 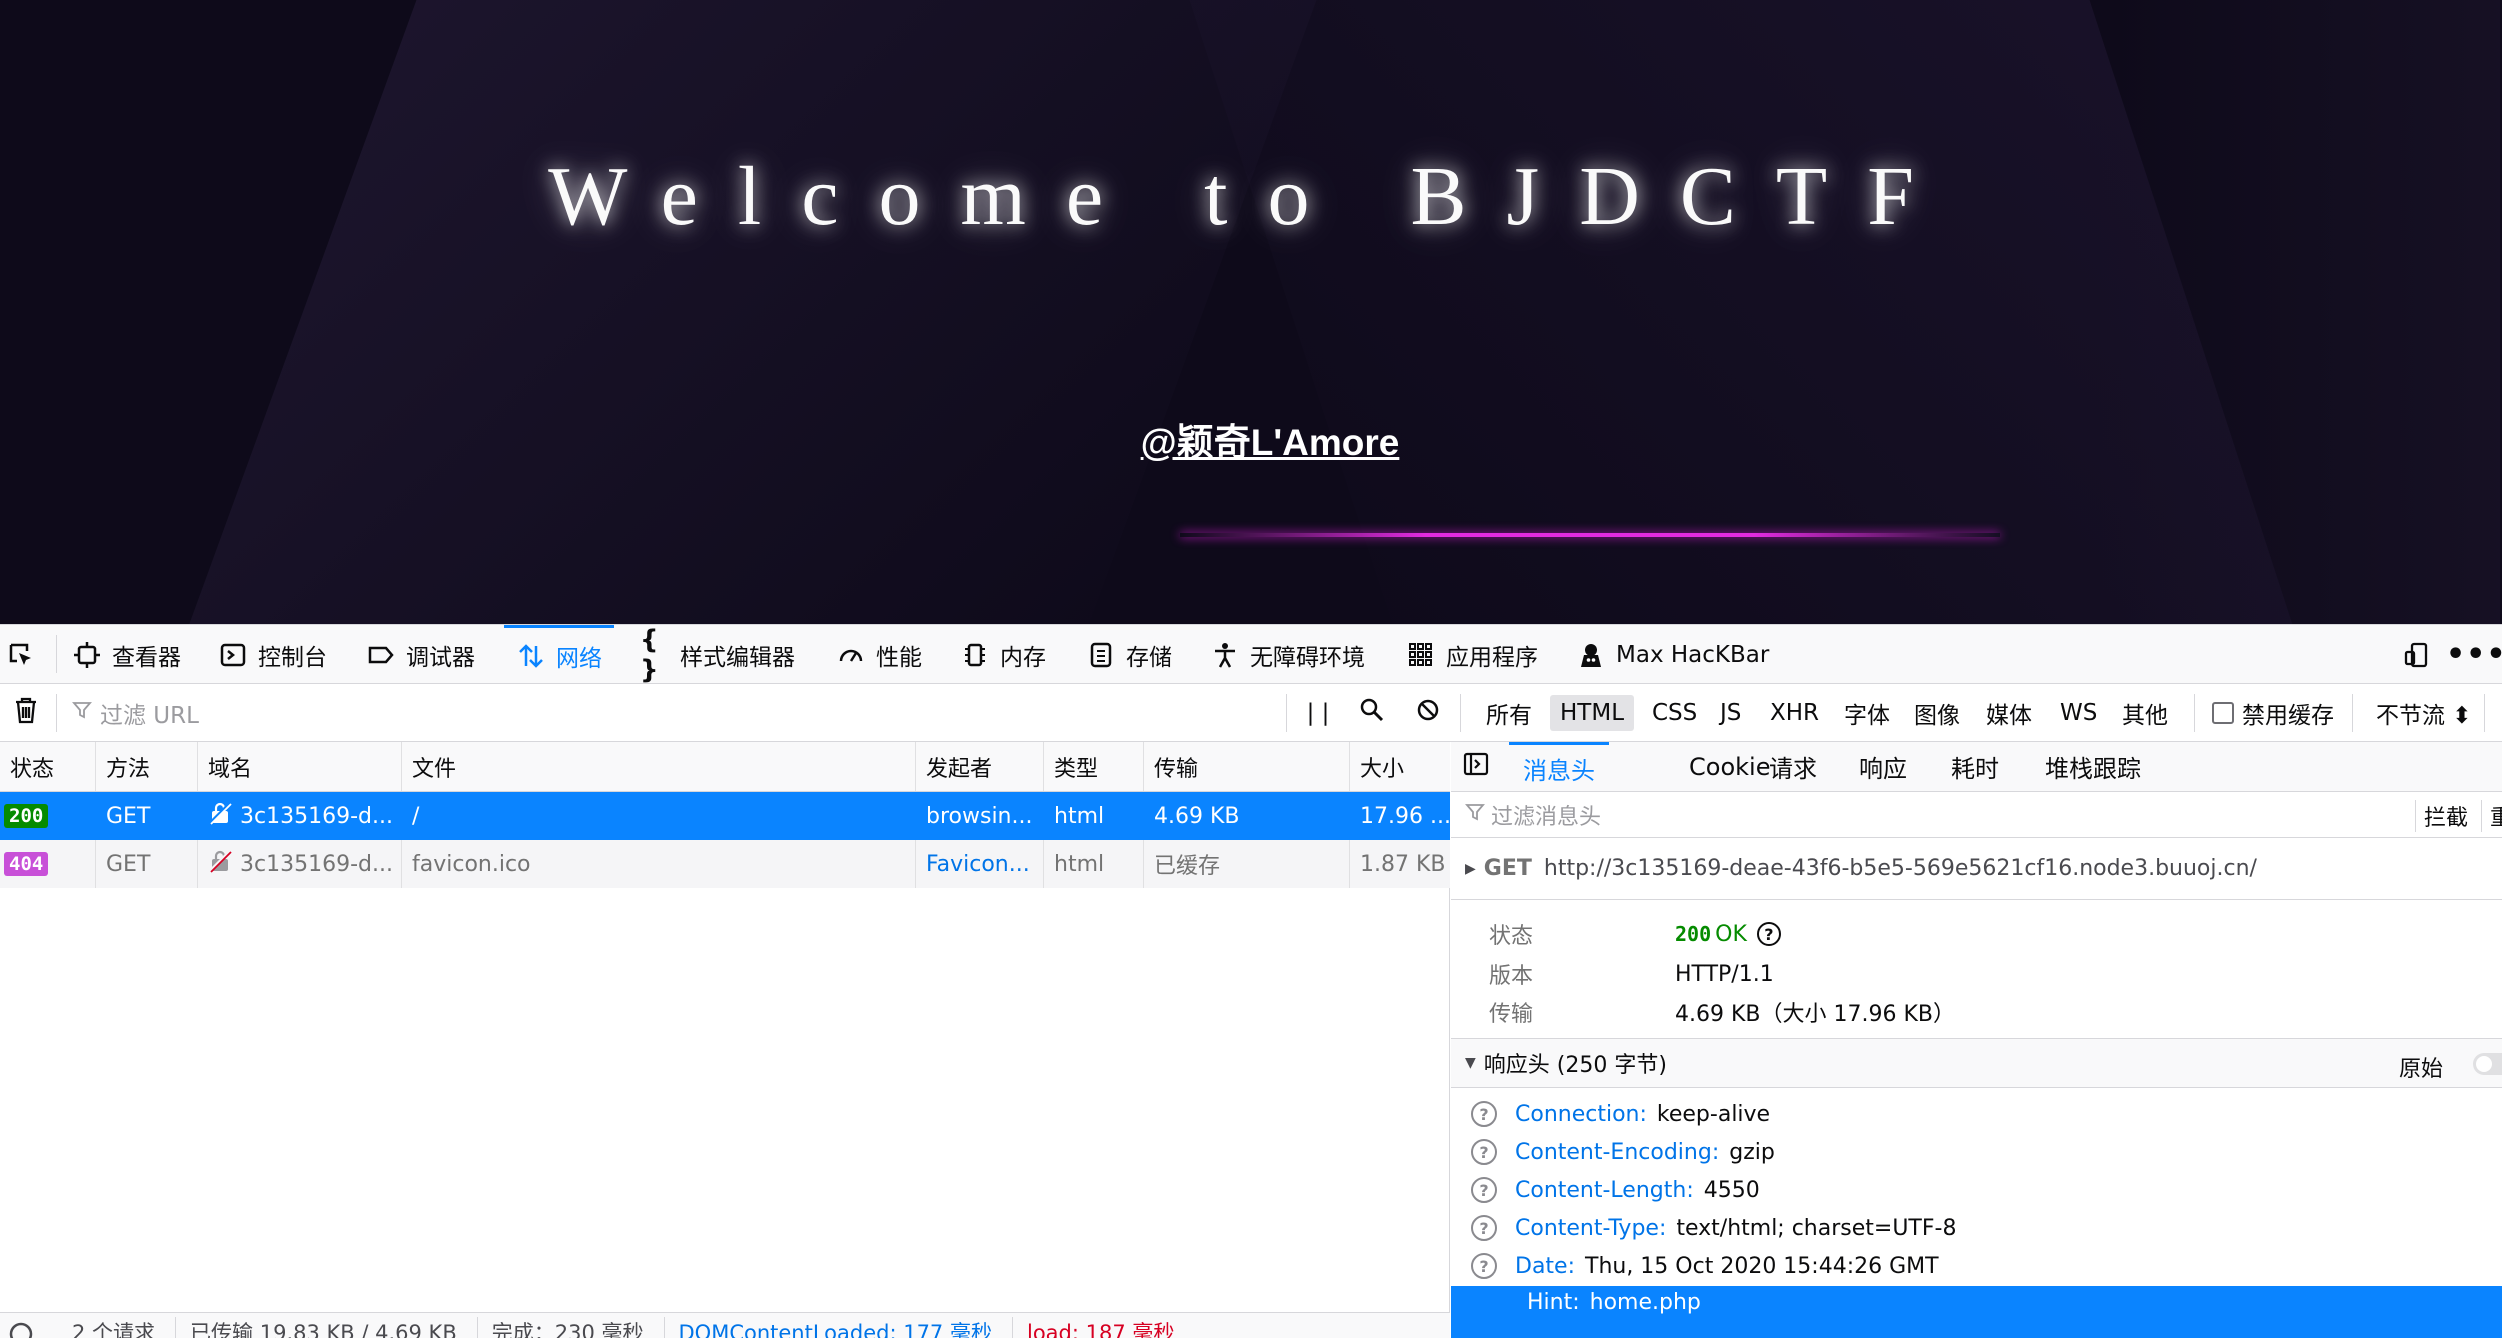 What do you see at coordinates (649, 654) in the screenshot?
I see `style-editor-icon: { }` at bounding box center [649, 654].